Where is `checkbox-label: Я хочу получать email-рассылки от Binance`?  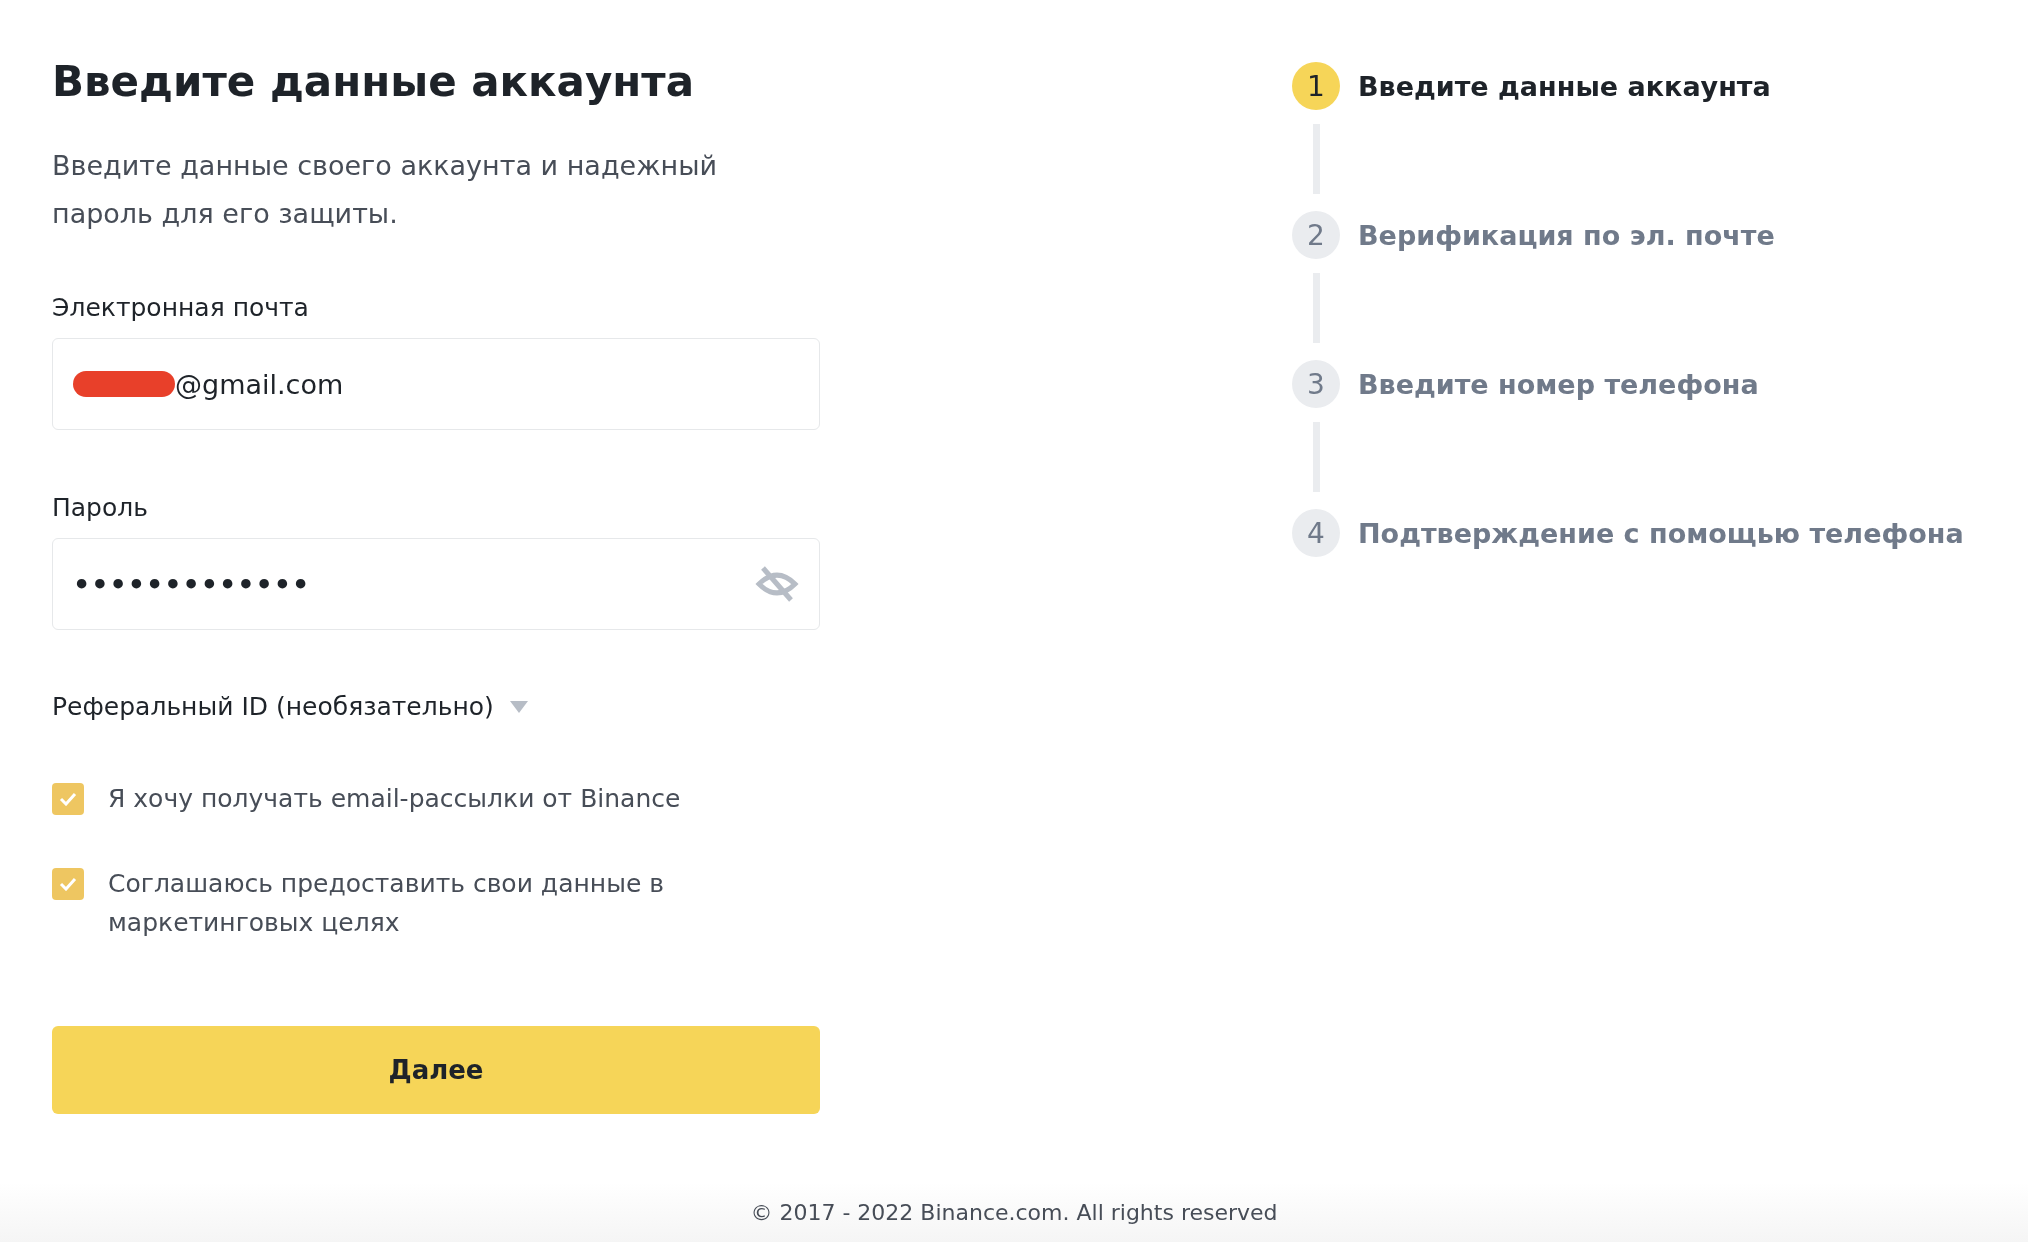 checkbox-label: Я хочу получать email-рассылки от Binance is located at coordinates (395, 799).